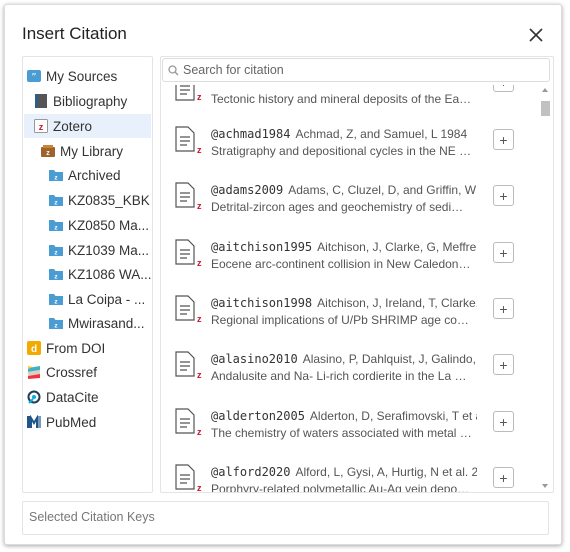  What do you see at coordinates (247, 190) in the screenshot?
I see `citation-key: @adams2009` at bounding box center [247, 190].